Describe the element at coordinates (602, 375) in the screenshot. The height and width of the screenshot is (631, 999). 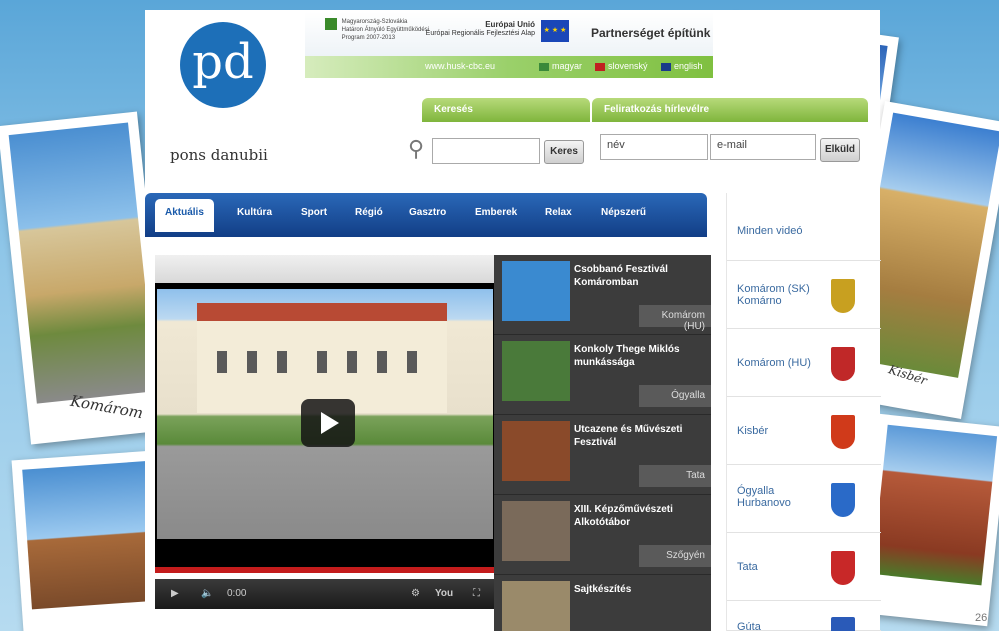
I see `video-list-item: Konkoly Thege Miklós munkássága Ógyalla` at that location.